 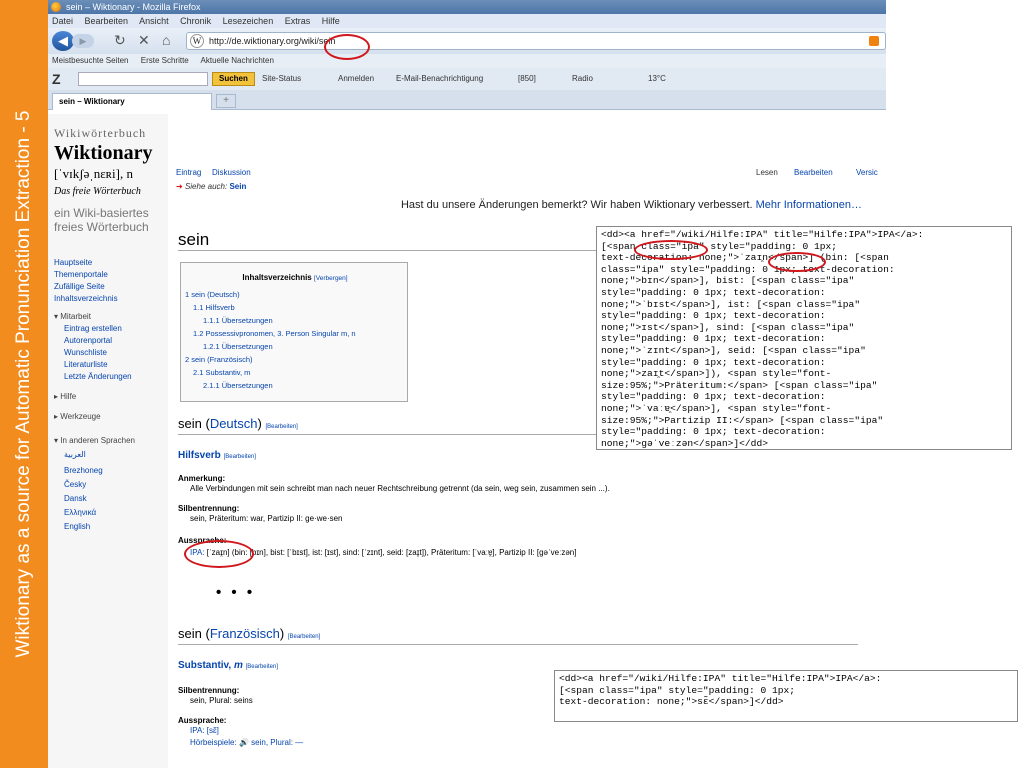 I want to click on forward-arrow-icon: ▶, so click(x=83, y=41).